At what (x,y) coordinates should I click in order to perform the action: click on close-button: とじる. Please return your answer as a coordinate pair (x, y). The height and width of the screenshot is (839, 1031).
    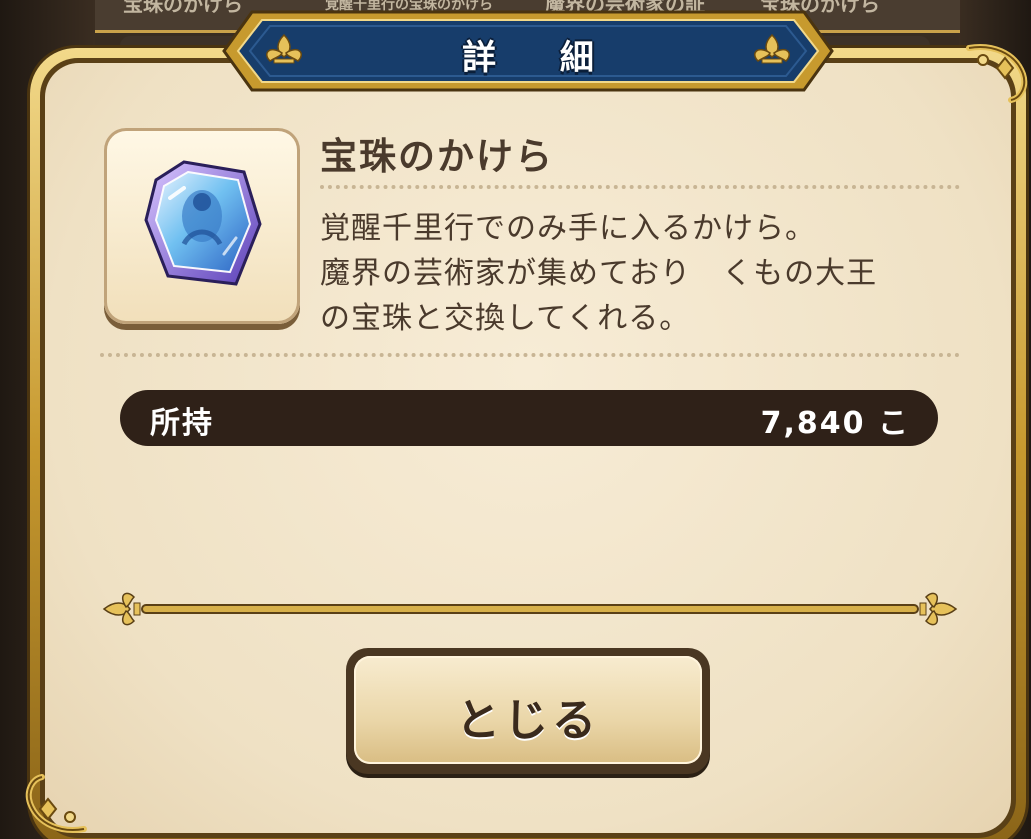
    Looking at the image, I should click on (528, 711).